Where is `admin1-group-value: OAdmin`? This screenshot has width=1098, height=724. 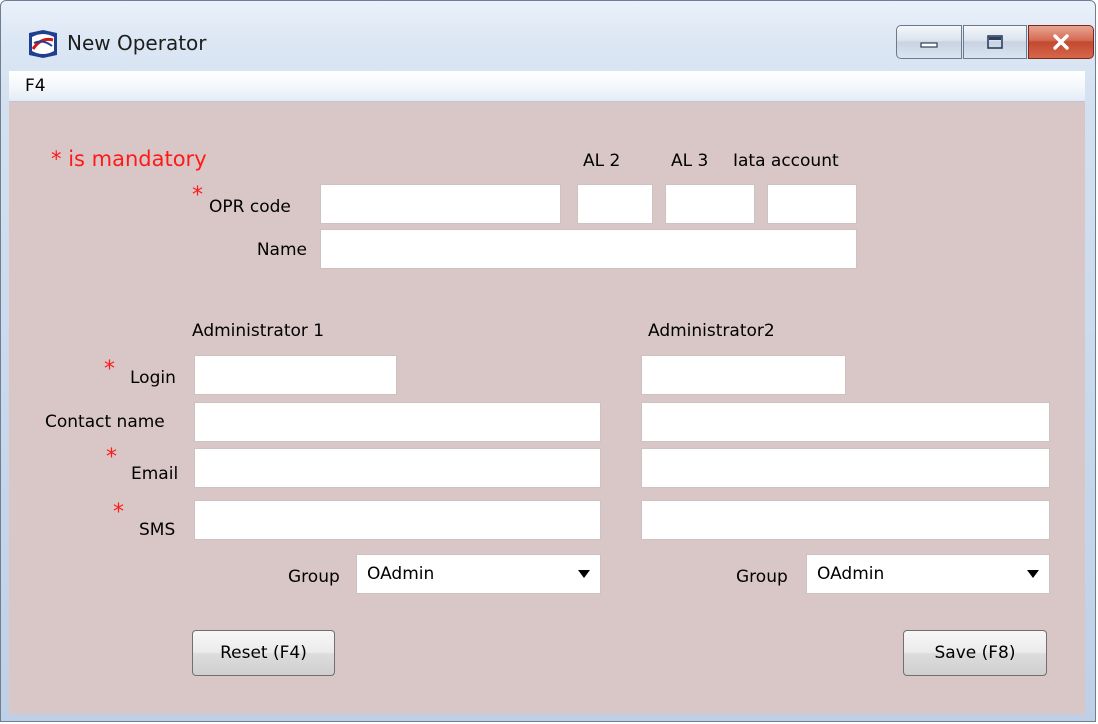
admin1-group-value: OAdmin is located at coordinates (401, 574).